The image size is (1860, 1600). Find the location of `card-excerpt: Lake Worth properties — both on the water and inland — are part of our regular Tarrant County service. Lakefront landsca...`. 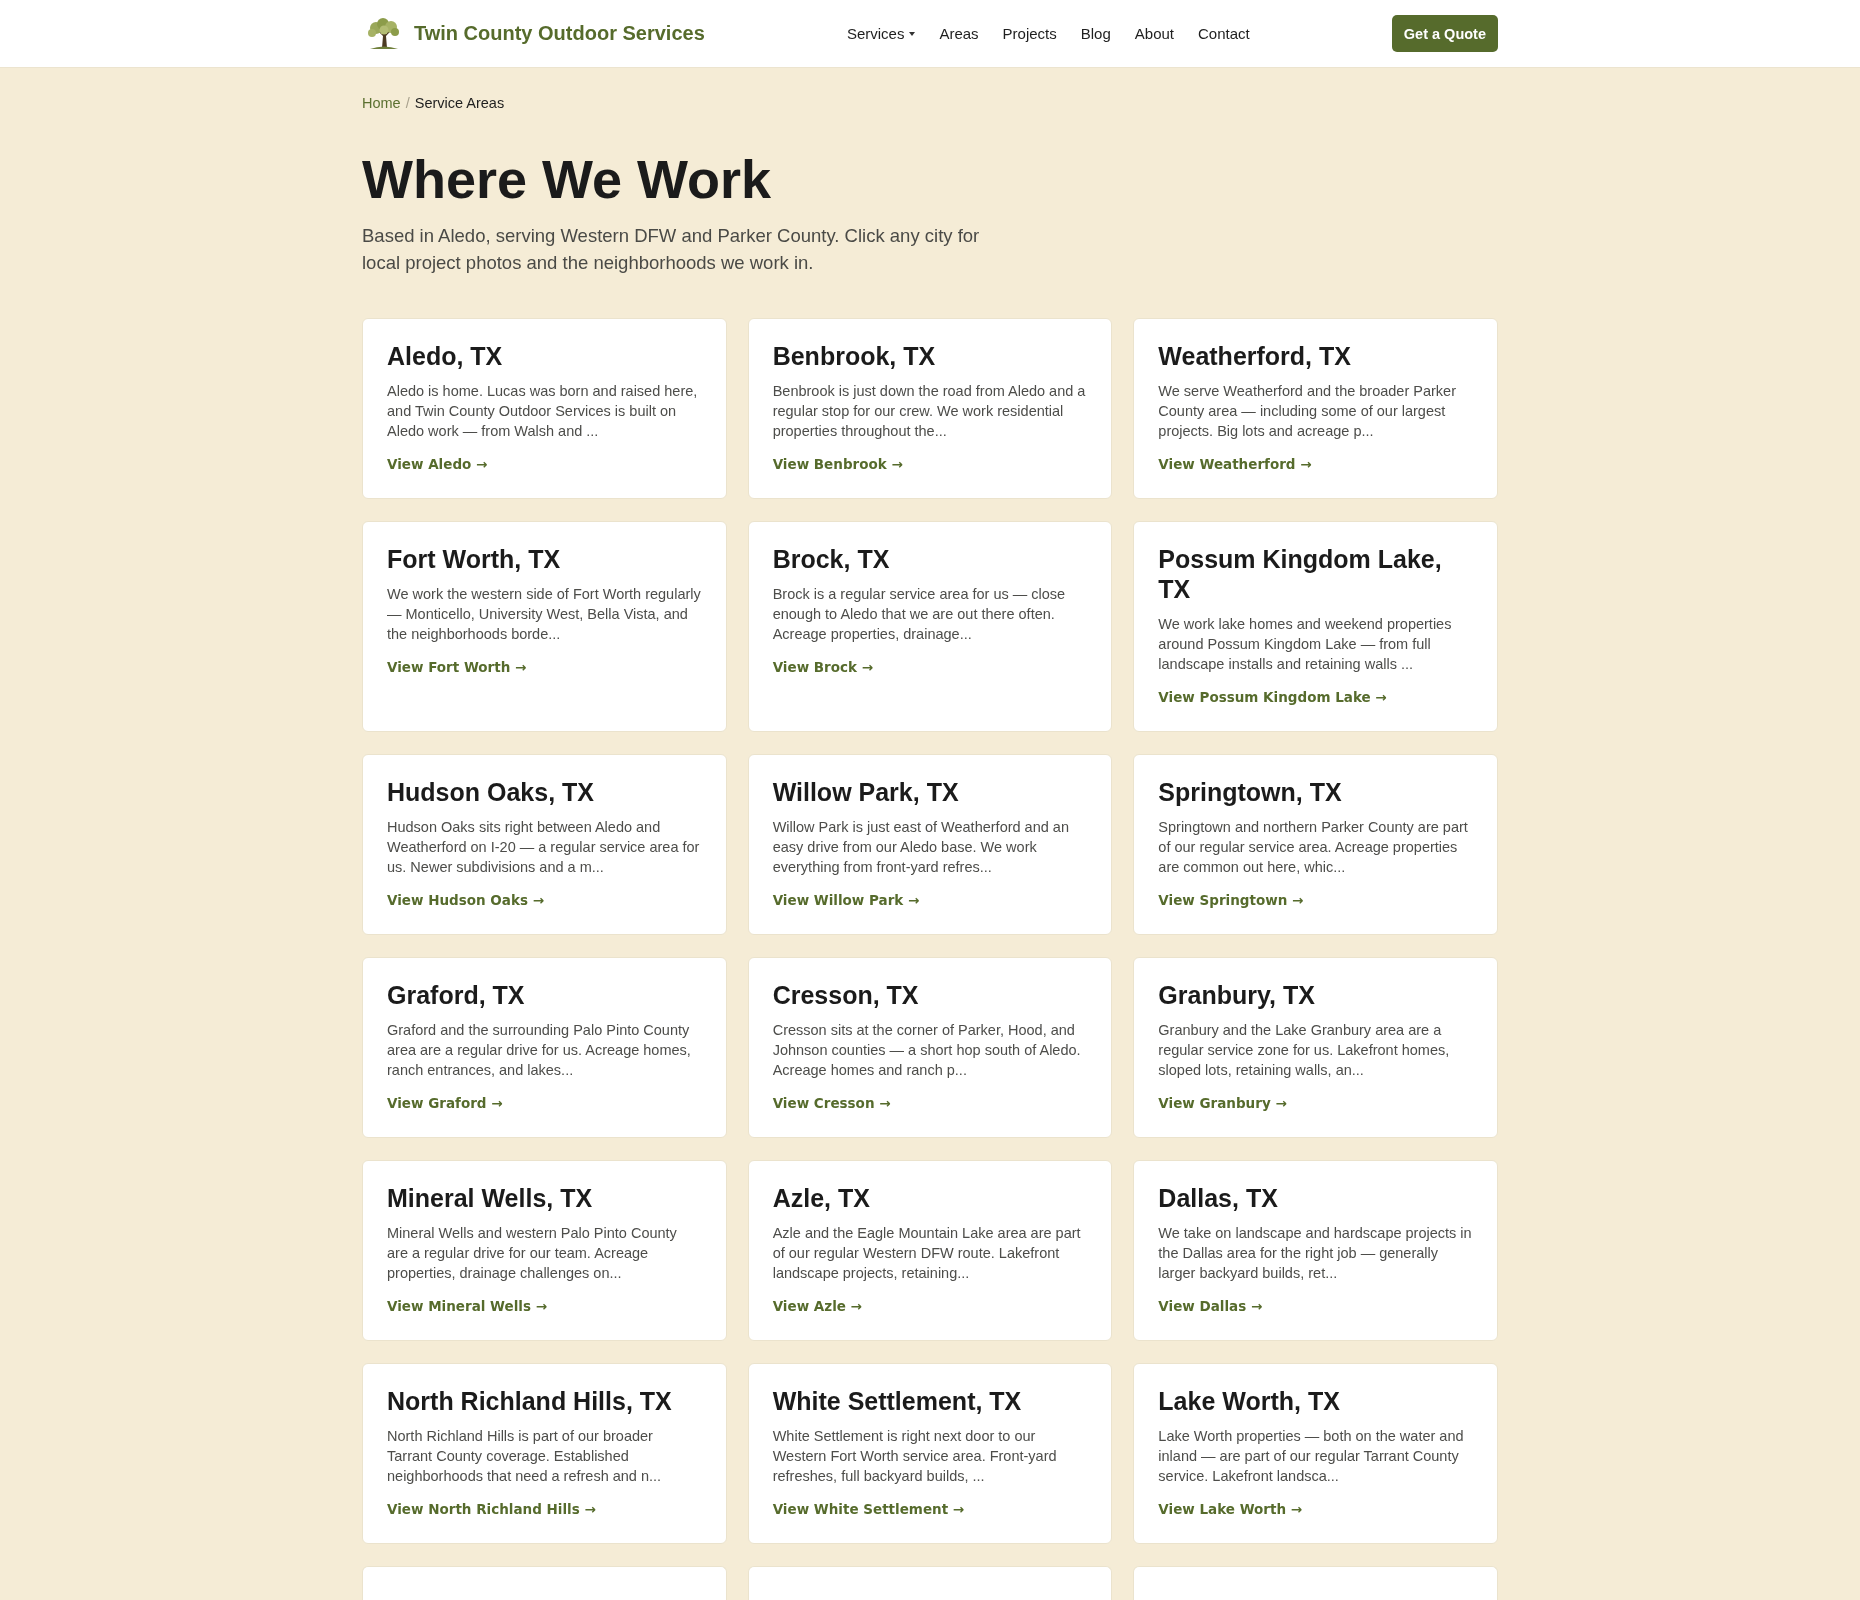

card-excerpt: Lake Worth properties — both on the water and inland — are part of our regular Tarrant County service. Lakefront landsca... is located at coordinates (1311, 1456).